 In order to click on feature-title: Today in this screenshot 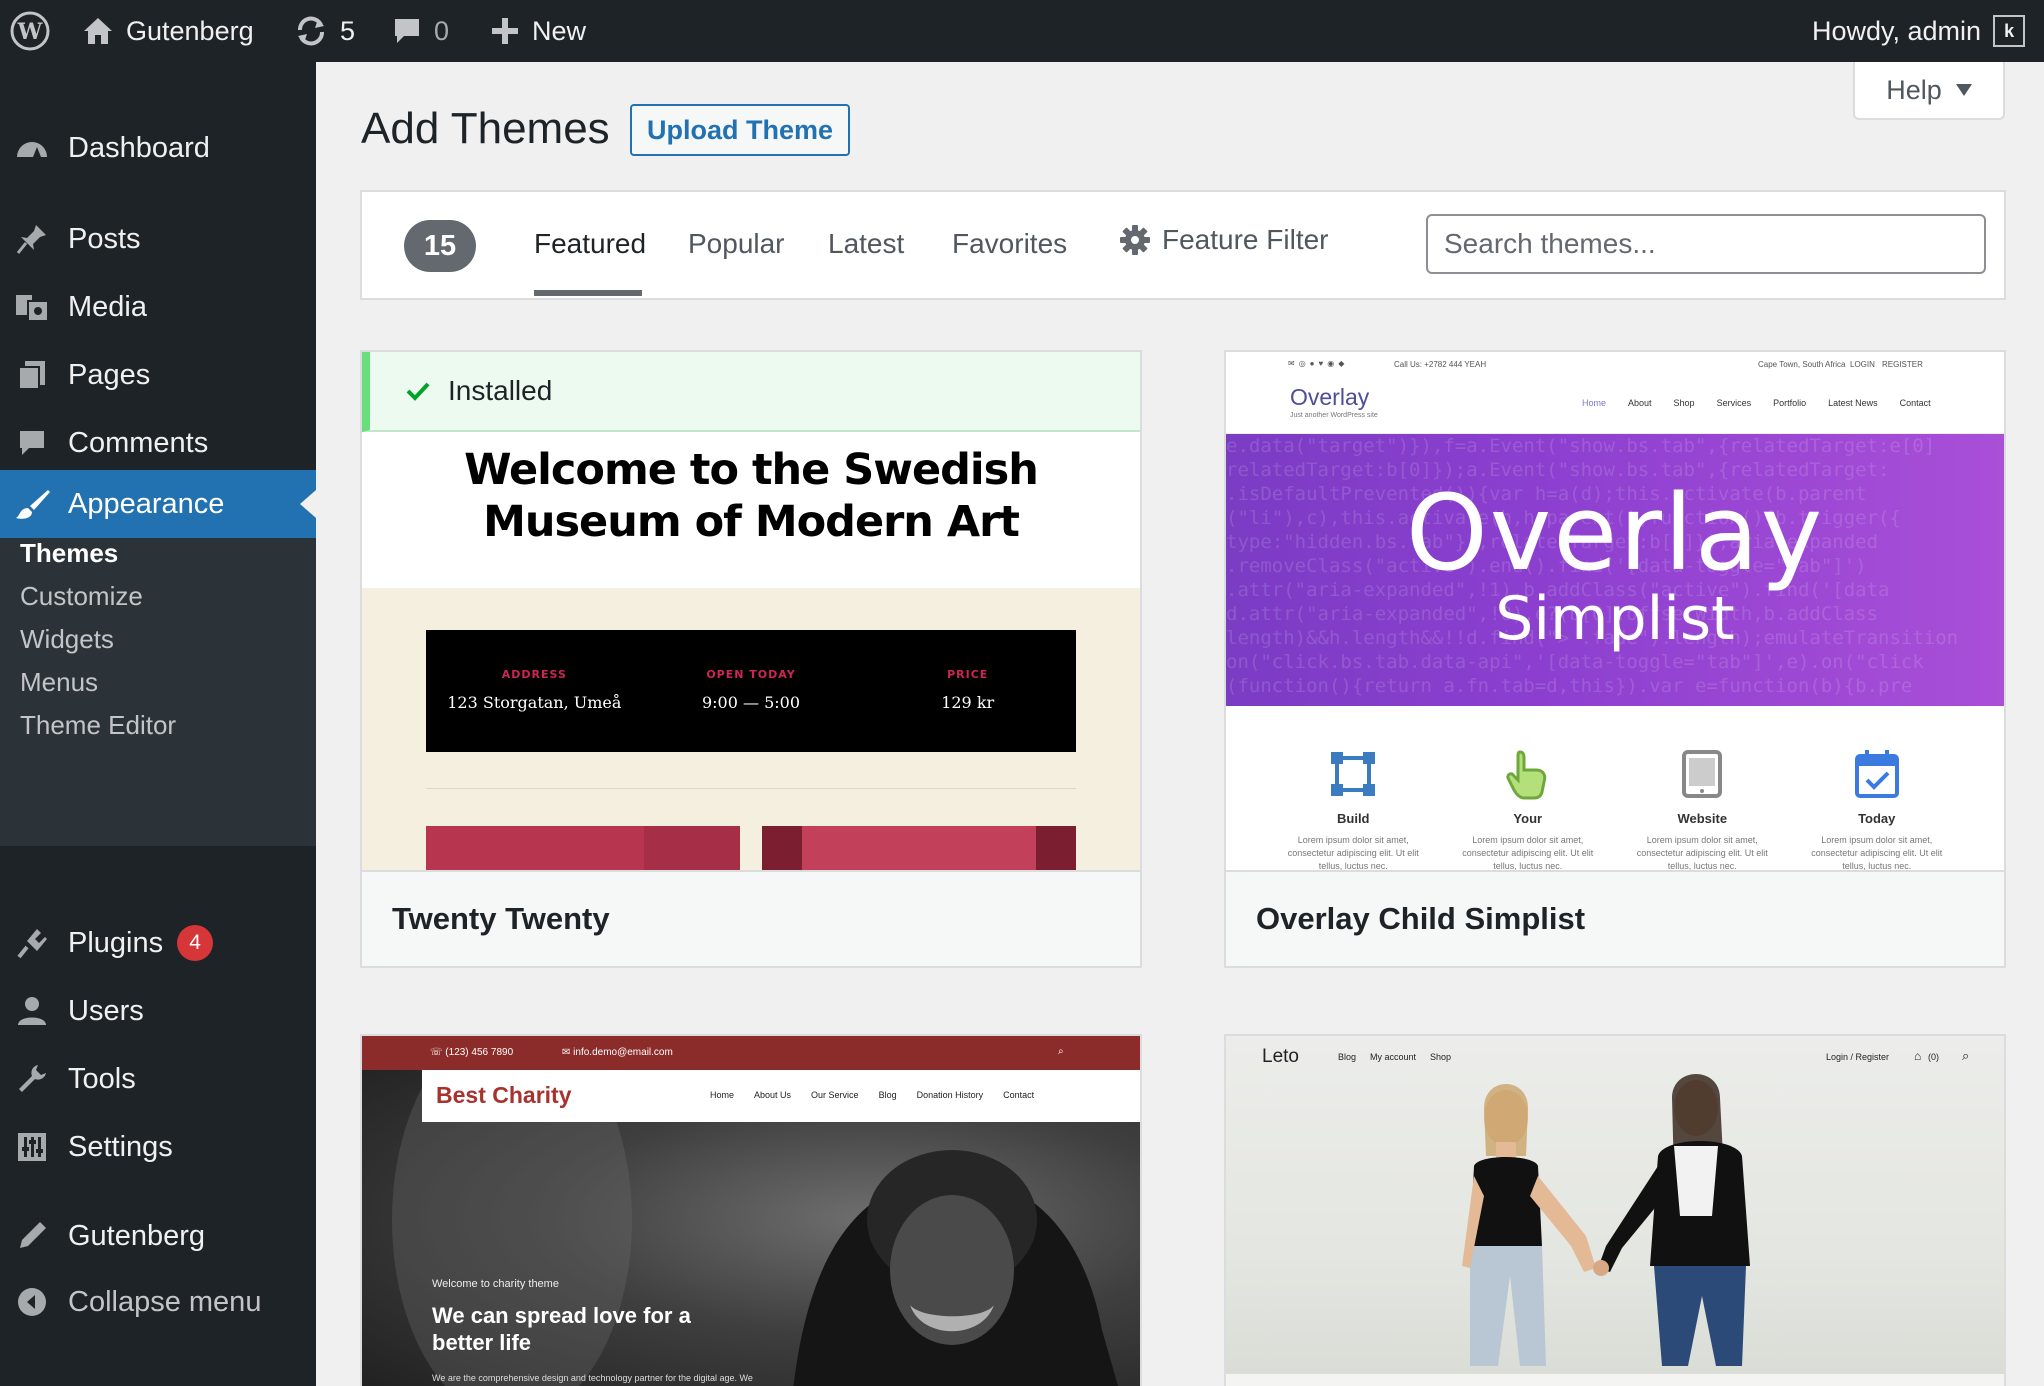, I will do `click(1877, 818)`.